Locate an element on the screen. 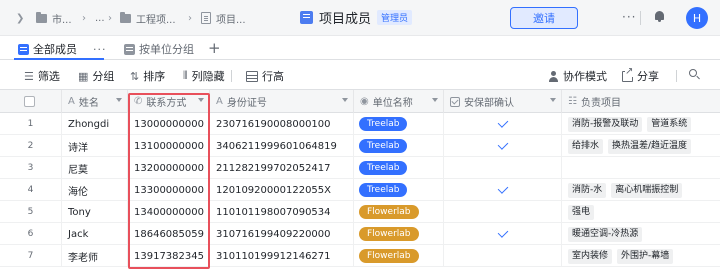 The height and width of the screenshot is (272, 720). phone-cell: 13100000000 is located at coordinates (169, 146).